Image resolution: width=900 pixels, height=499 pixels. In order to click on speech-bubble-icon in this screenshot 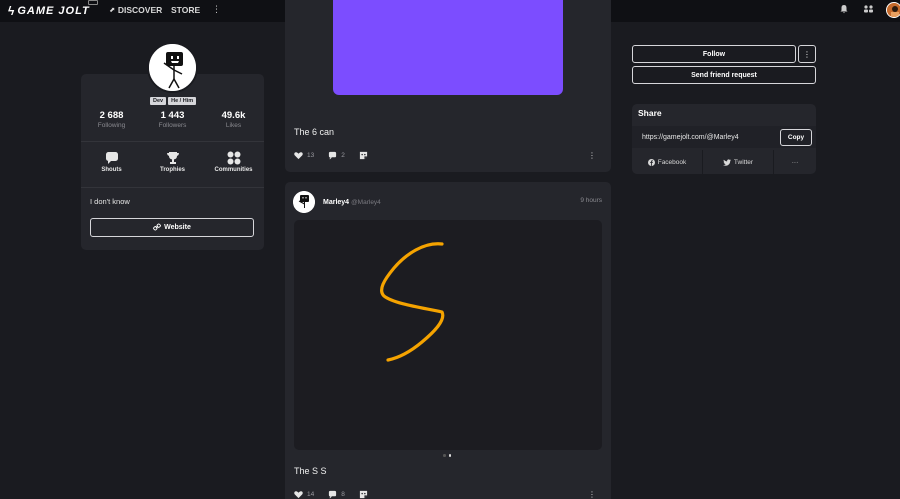, I will do `click(112, 158)`.